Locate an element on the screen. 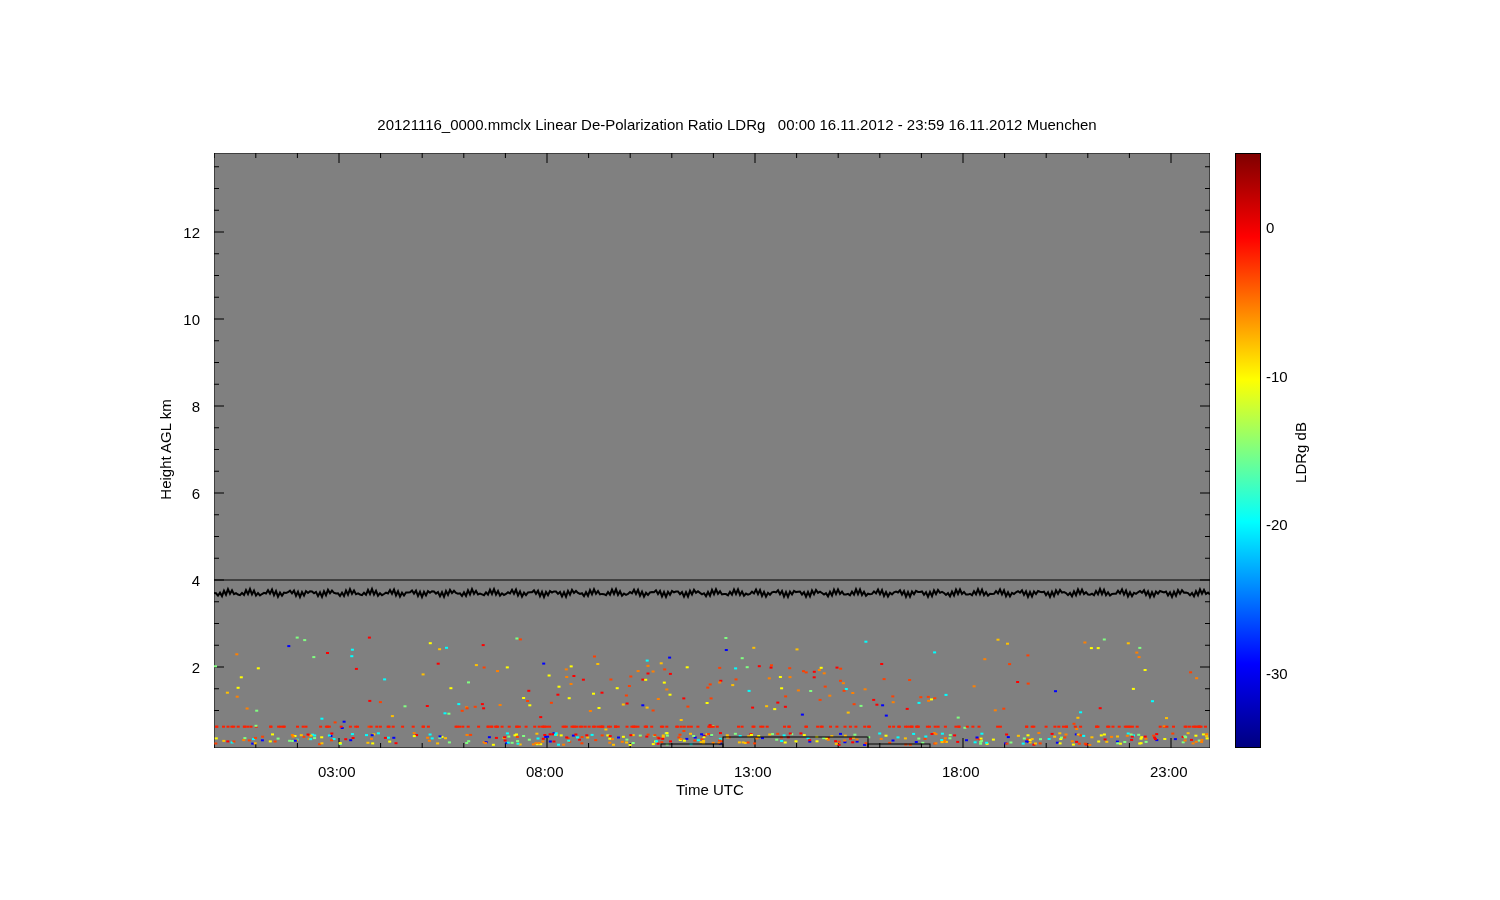  y-tick-label: 8 is located at coordinates (195, 407).